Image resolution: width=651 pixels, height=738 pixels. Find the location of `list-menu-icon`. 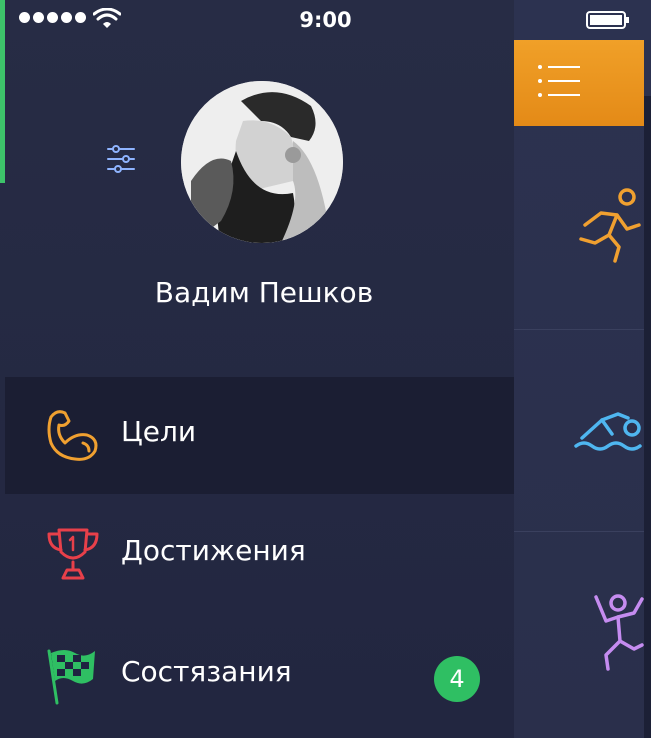

list-menu-icon is located at coordinates (559, 81).